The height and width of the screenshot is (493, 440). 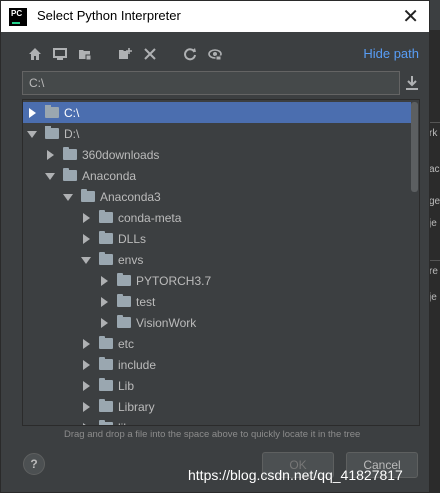 What do you see at coordinates (217, 343) in the screenshot?
I see `tree-row: etc` at bounding box center [217, 343].